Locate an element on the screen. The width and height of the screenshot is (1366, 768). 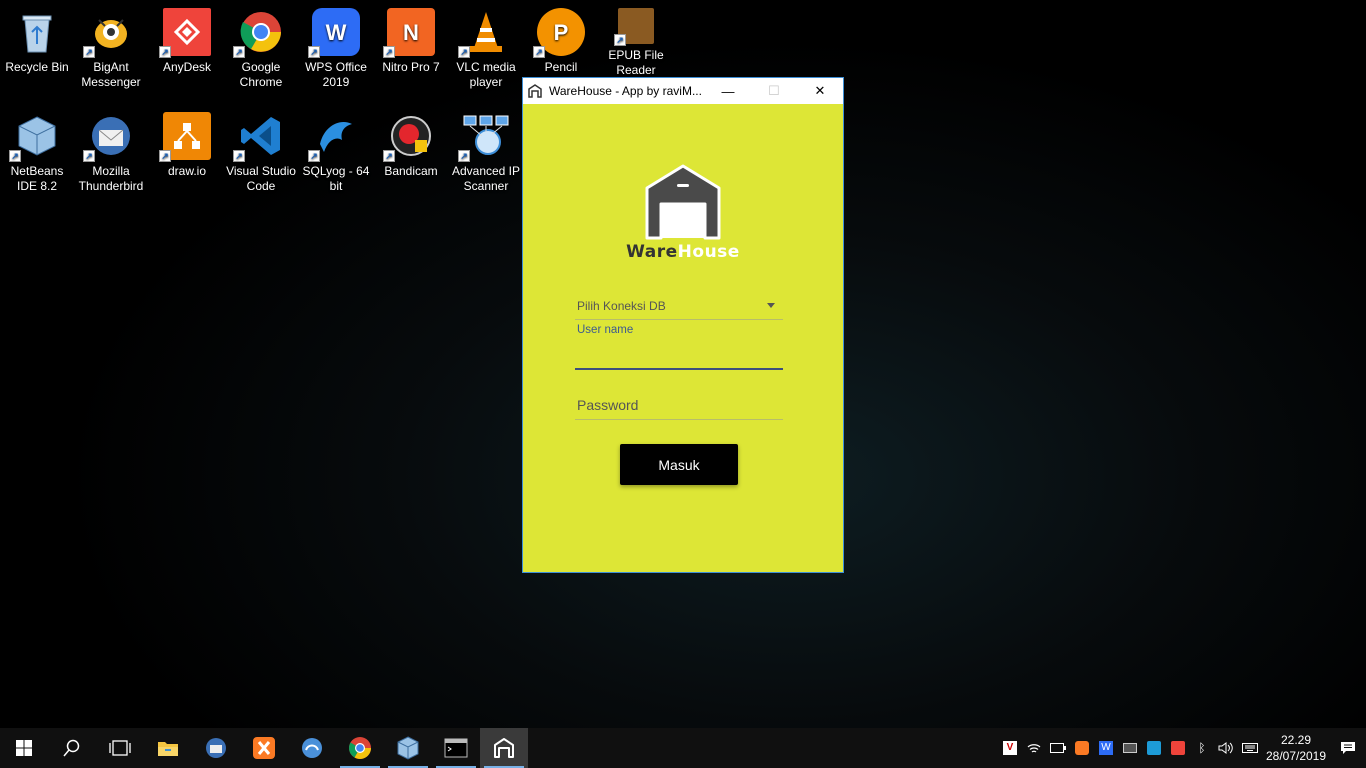
close-button: ✕ is located at coordinates (820, 91).